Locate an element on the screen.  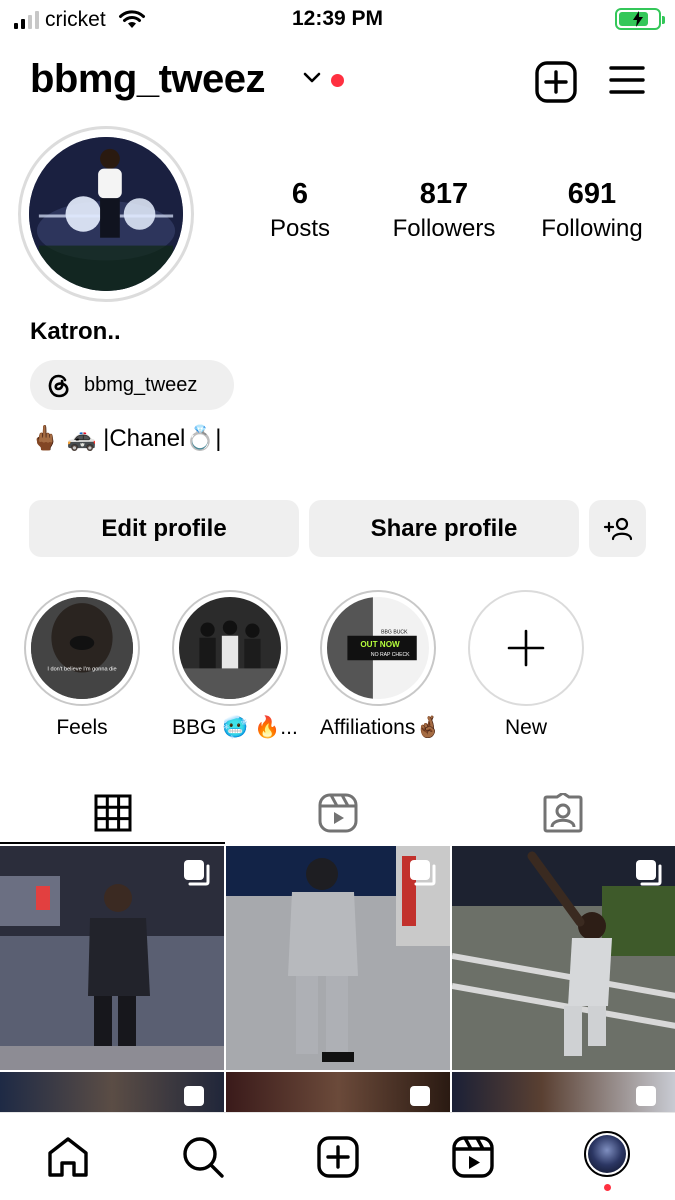
stat-label: Posts is located at coordinates (300, 228).